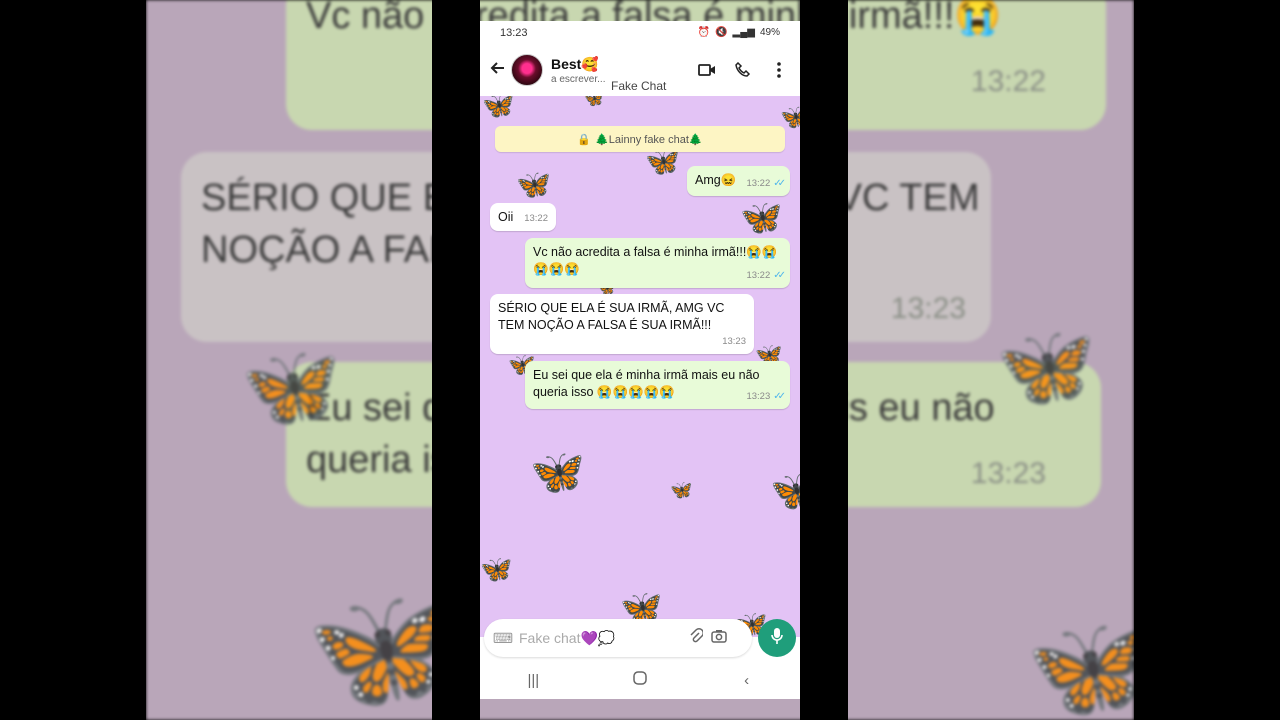 The image size is (1280, 720). What do you see at coordinates (599, 638) in the screenshot?
I see `message-input` at bounding box center [599, 638].